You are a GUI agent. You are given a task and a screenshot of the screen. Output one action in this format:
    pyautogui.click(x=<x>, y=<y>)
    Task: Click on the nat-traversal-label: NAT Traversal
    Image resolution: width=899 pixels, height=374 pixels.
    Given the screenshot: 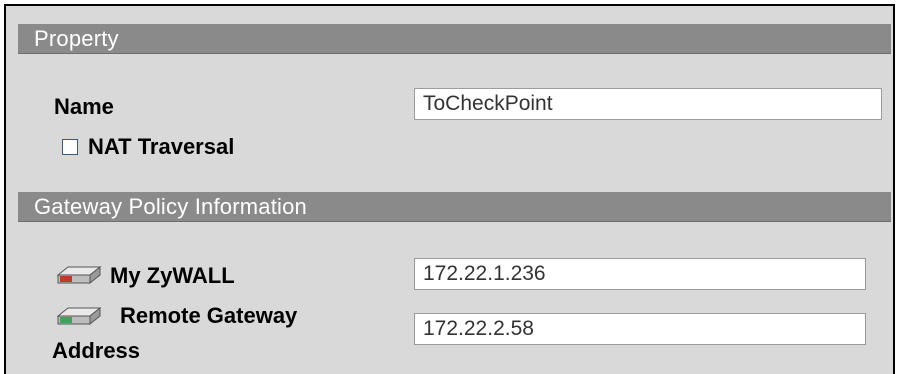 What is the action you would take?
    pyautogui.click(x=161, y=146)
    